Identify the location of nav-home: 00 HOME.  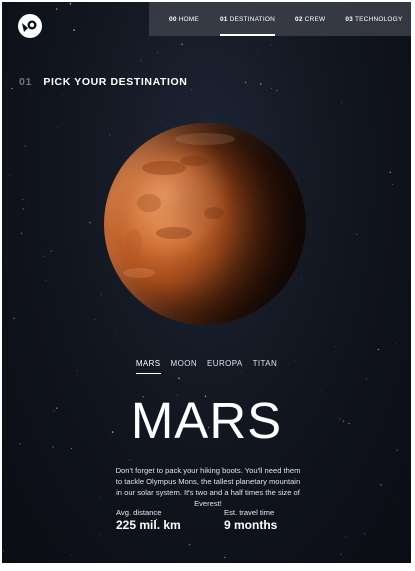
(184, 19).